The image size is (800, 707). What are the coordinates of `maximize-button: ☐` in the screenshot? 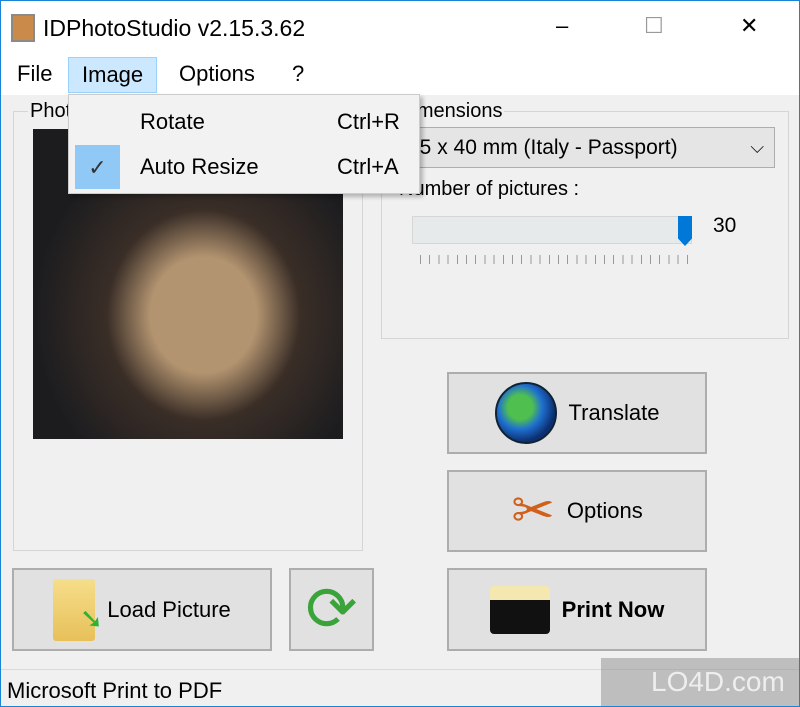 It's located at (654, 26).